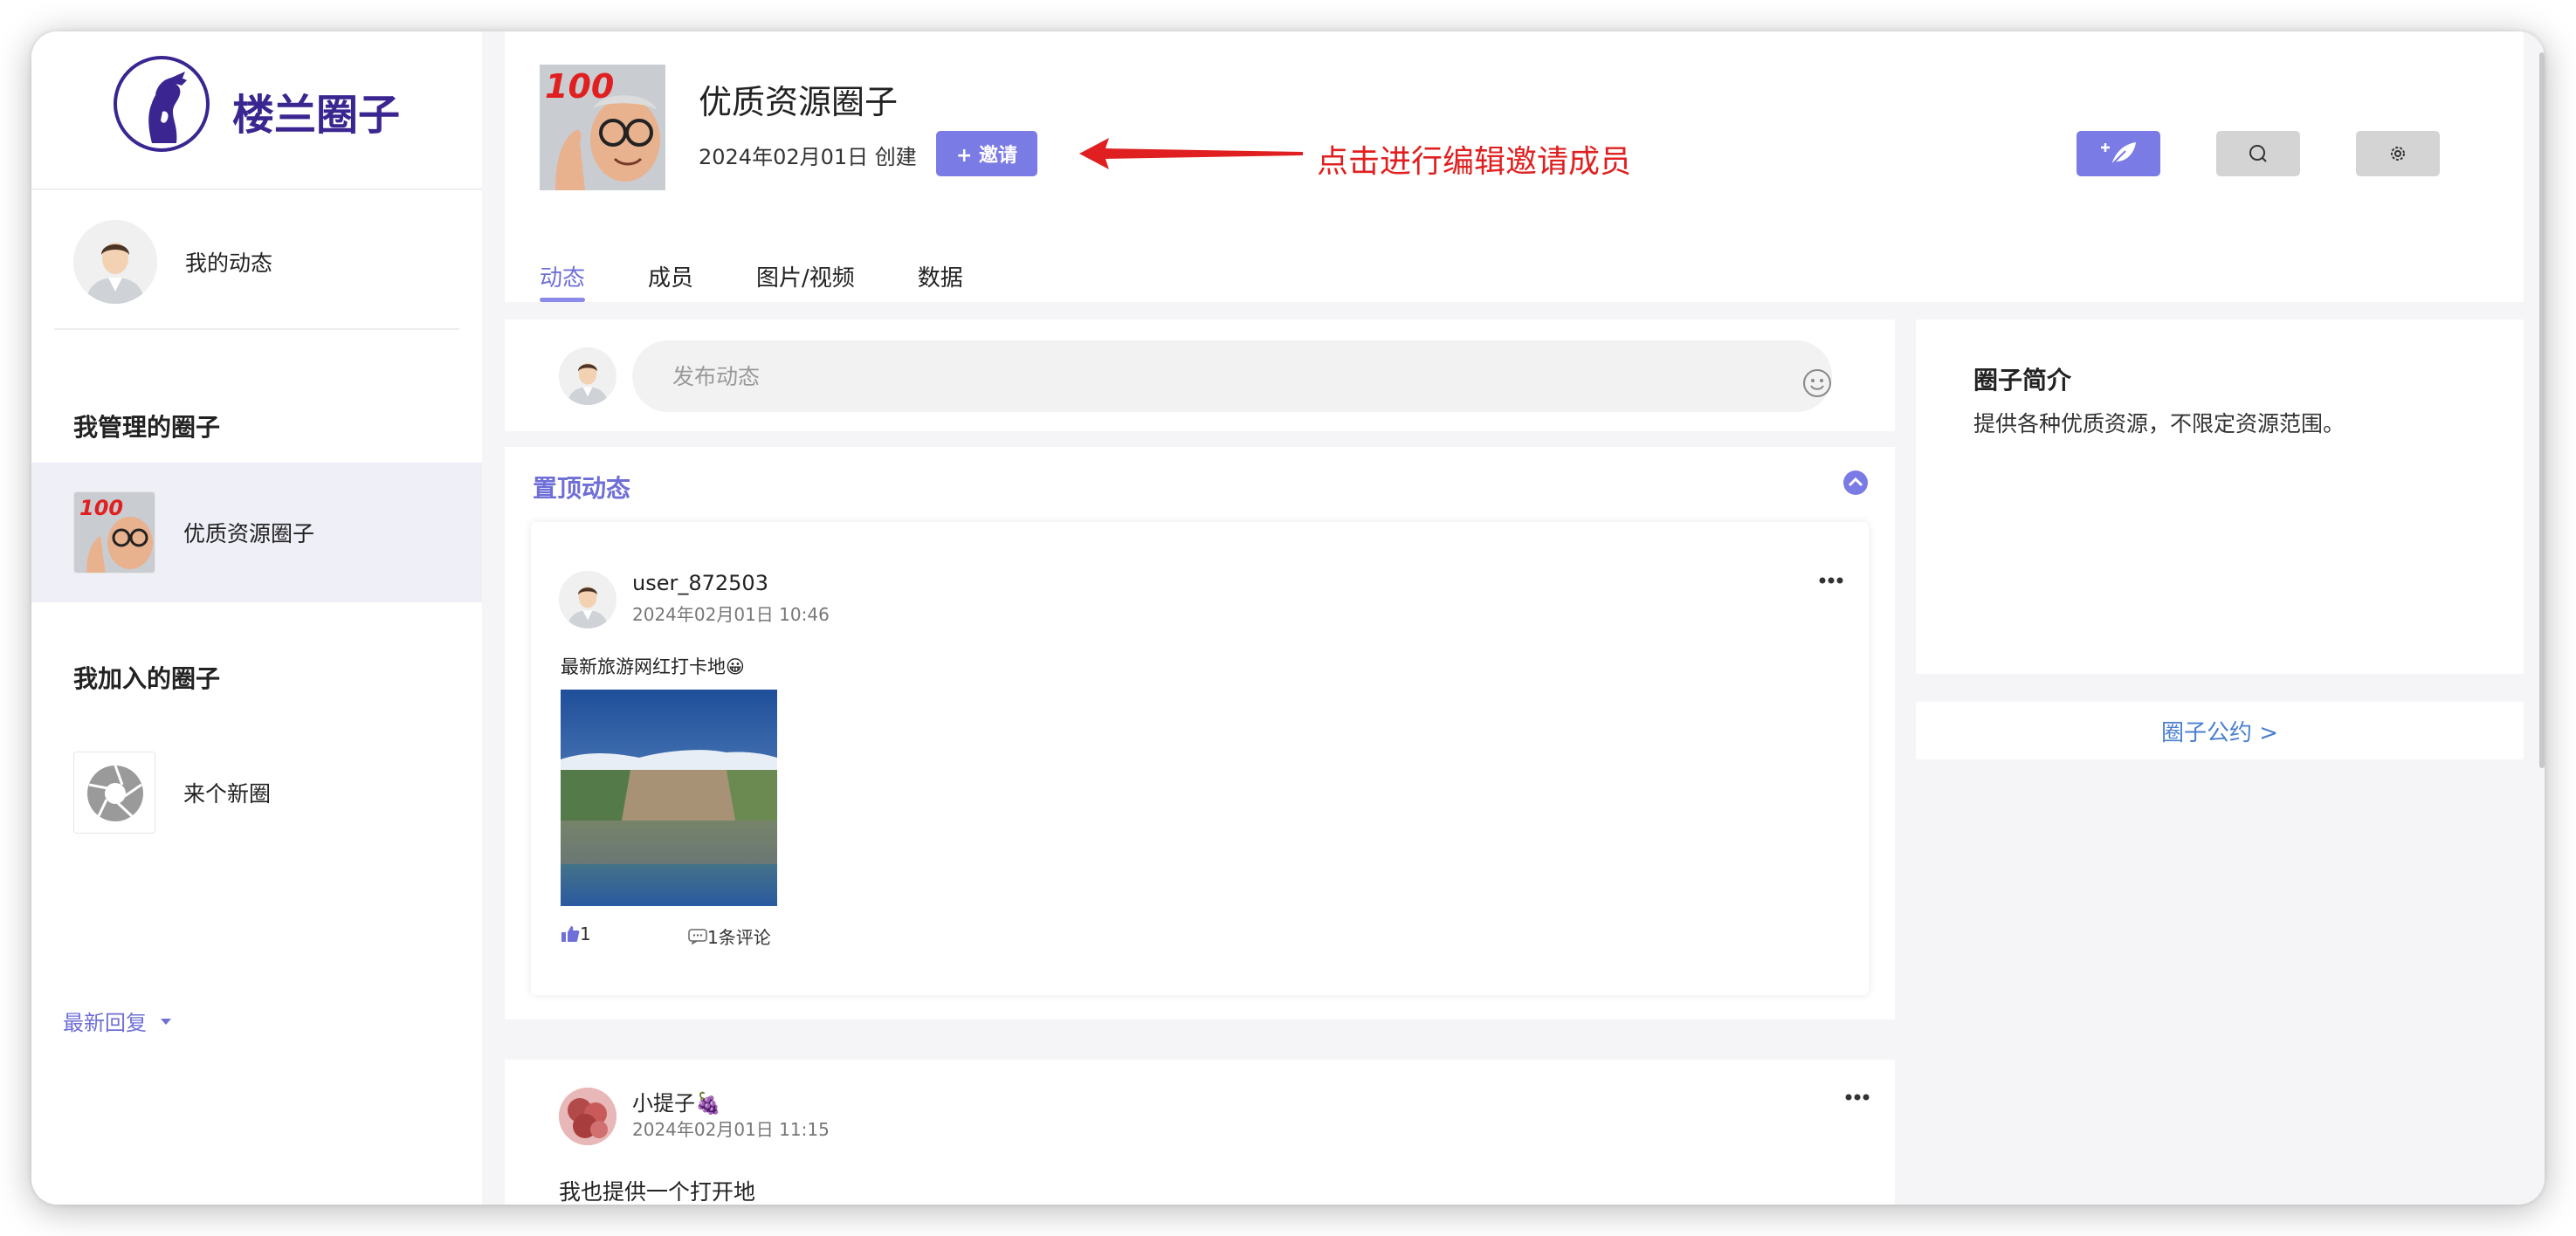 This screenshot has width=2576, height=1236. Describe the element at coordinates (316, 115) in the screenshot. I see `brand-name: 楼兰圈子` at that location.